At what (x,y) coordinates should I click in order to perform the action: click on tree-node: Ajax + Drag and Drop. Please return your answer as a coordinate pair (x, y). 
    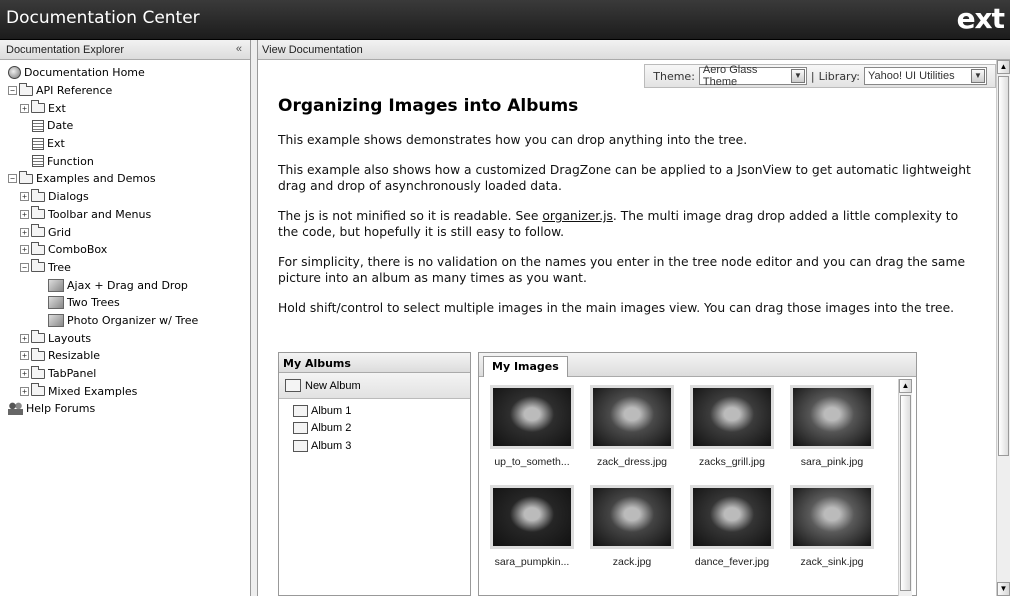
    Looking at the image, I should click on (129, 285).